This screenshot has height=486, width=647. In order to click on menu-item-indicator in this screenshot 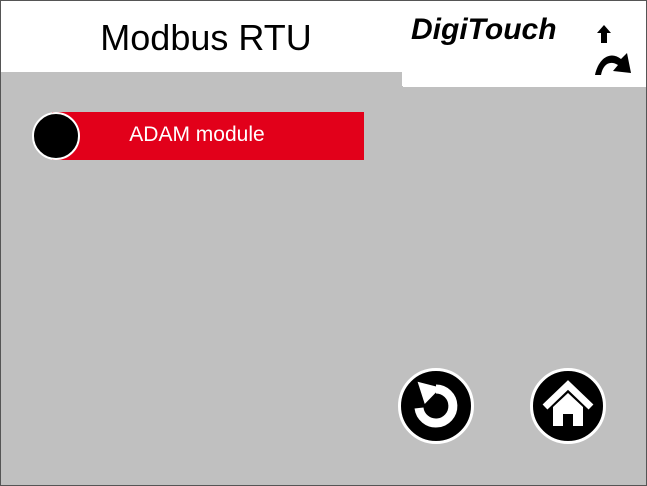, I will do `click(56, 136)`.